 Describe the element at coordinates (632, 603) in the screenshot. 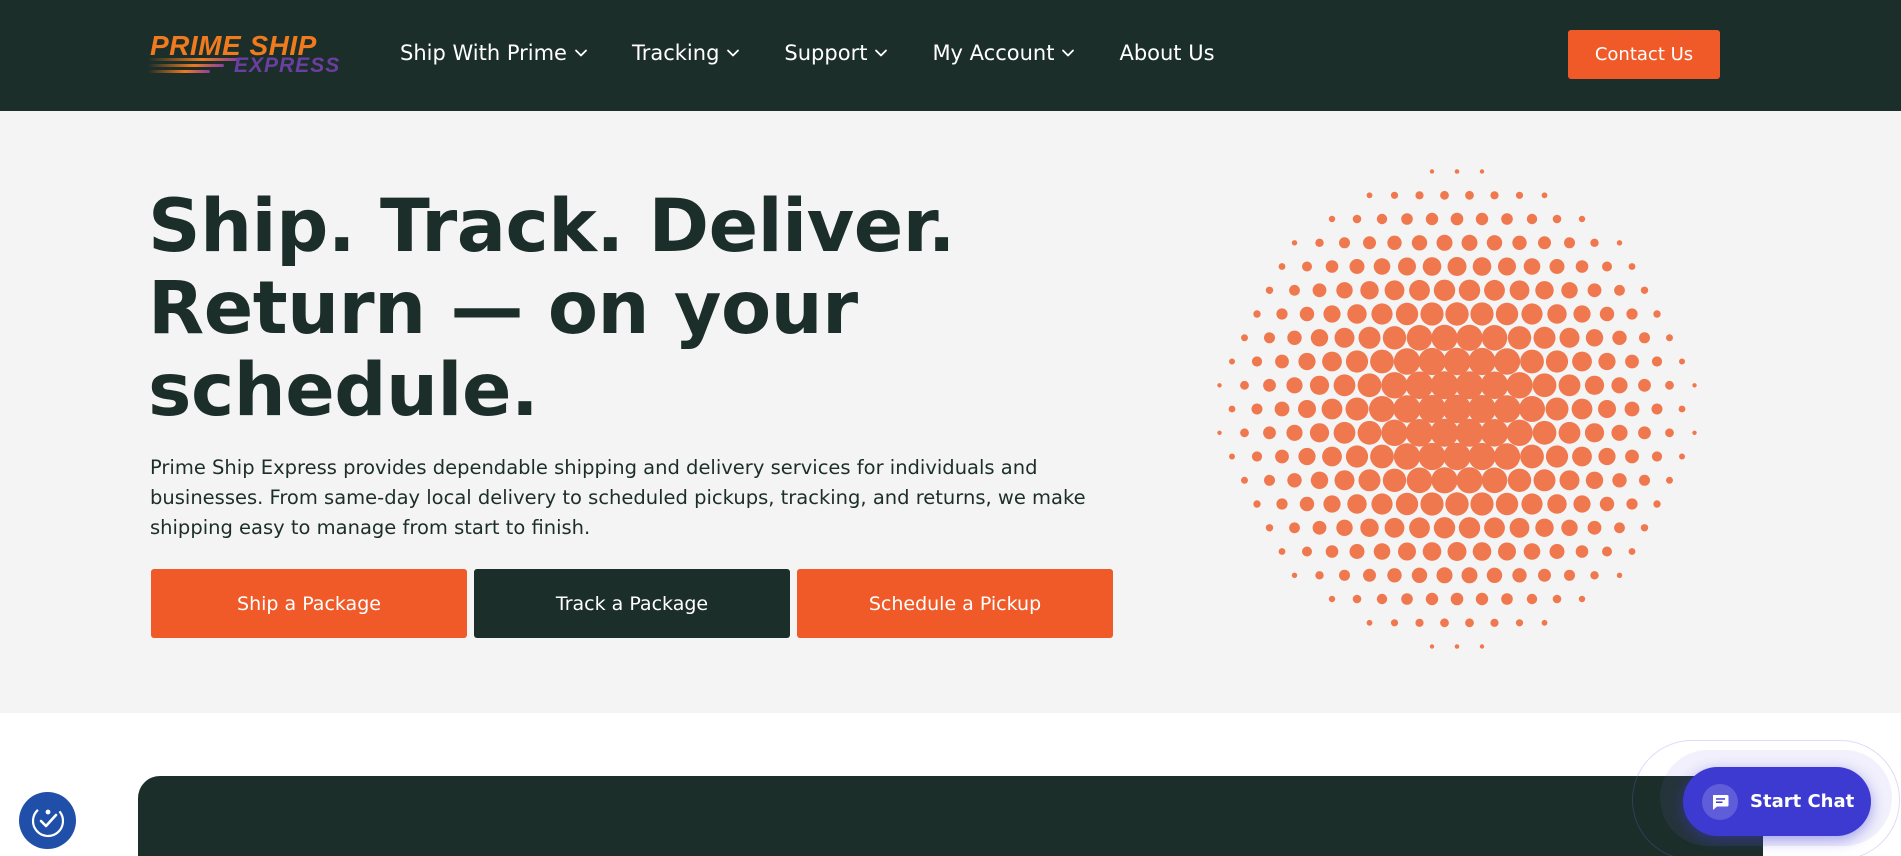

I see `track-a-package-button: Track a Package` at that location.